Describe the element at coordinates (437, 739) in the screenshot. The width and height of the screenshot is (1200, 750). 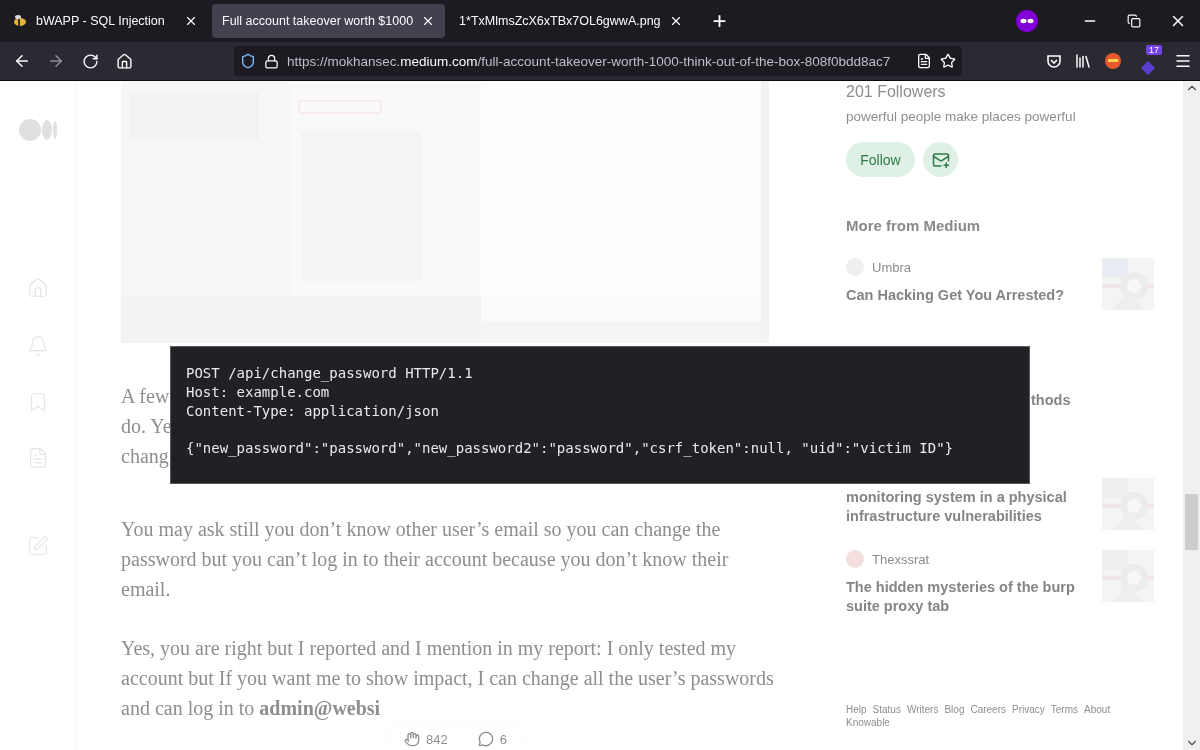
I see `clap-count: 842` at that location.